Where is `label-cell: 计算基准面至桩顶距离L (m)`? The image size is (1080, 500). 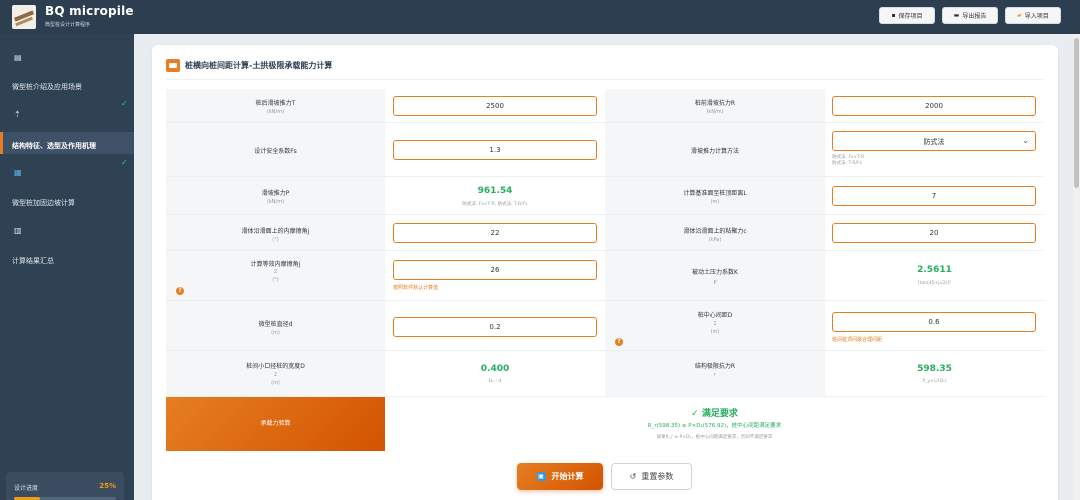
label-cell: 计算基准面至桩顶距离L (m) is located at coordinates (715, 196).